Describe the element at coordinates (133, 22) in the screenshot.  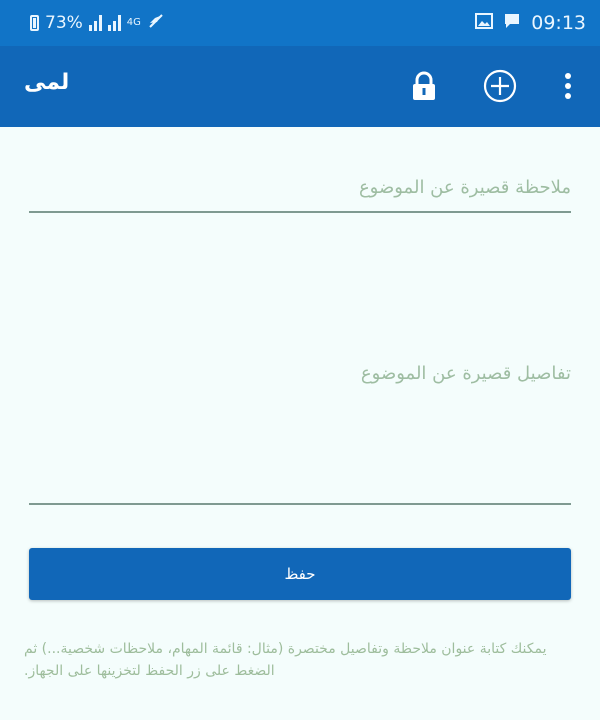
I see `network-type: 4G` at that location.